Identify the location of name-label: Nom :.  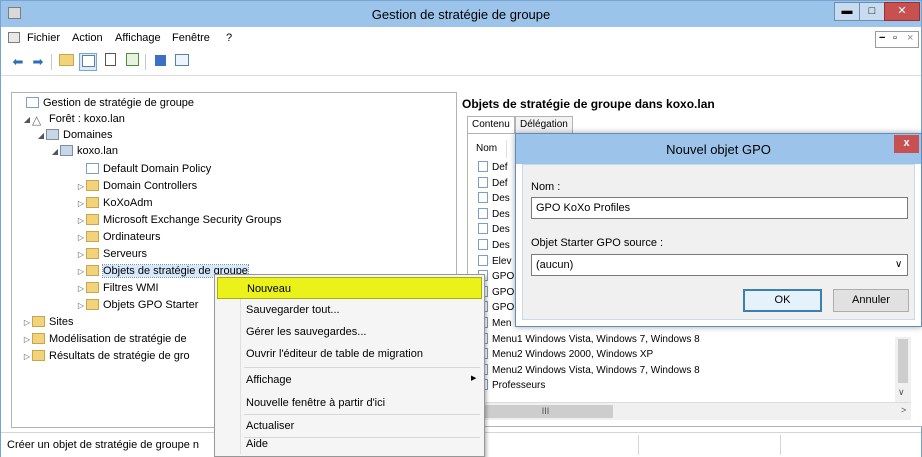
(546, 187).